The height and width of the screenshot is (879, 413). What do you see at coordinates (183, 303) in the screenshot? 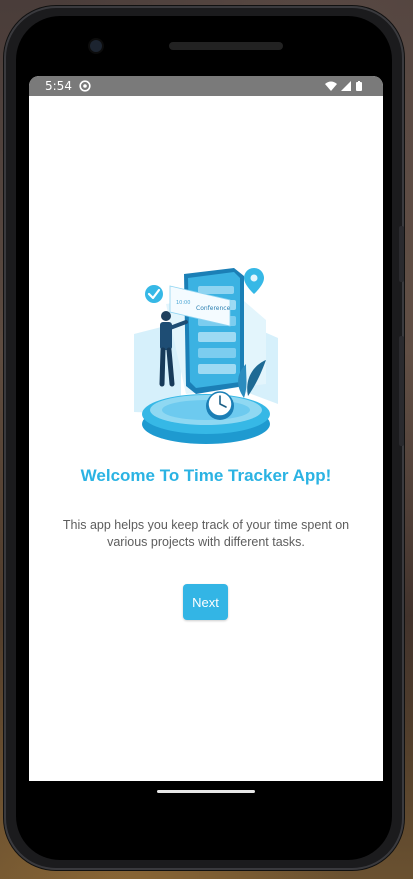
I see `svg-text: 10:00` at bounding box center [183, 303].